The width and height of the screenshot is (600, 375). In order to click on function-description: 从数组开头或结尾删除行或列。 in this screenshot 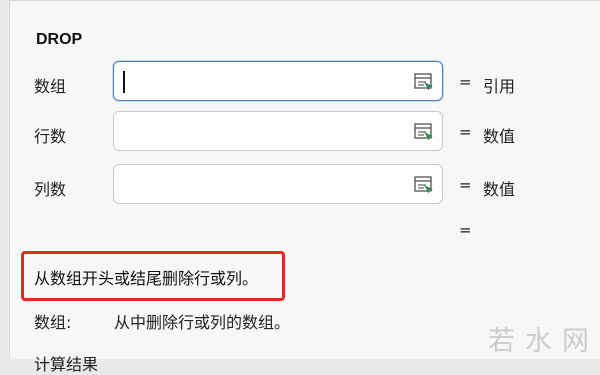, I will do `click(146, 278)`.